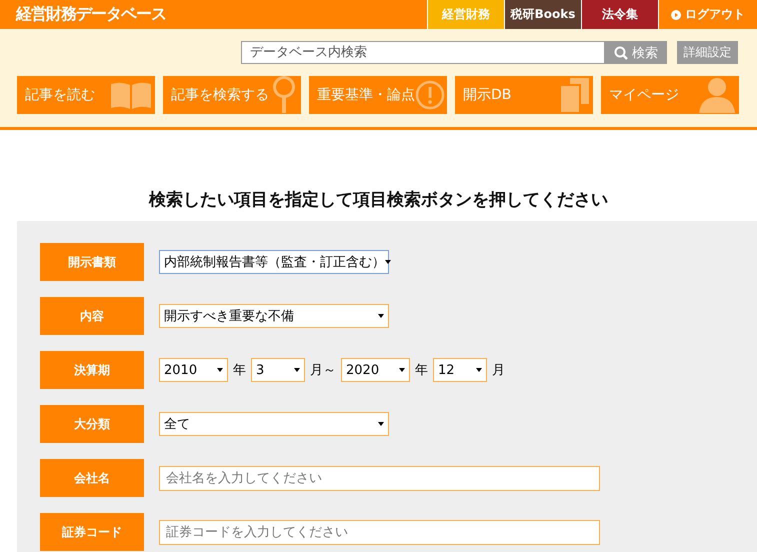 The width and height of the screenshot is (757, 552). I want to click on unit-label: 月～, so click(323, 370).